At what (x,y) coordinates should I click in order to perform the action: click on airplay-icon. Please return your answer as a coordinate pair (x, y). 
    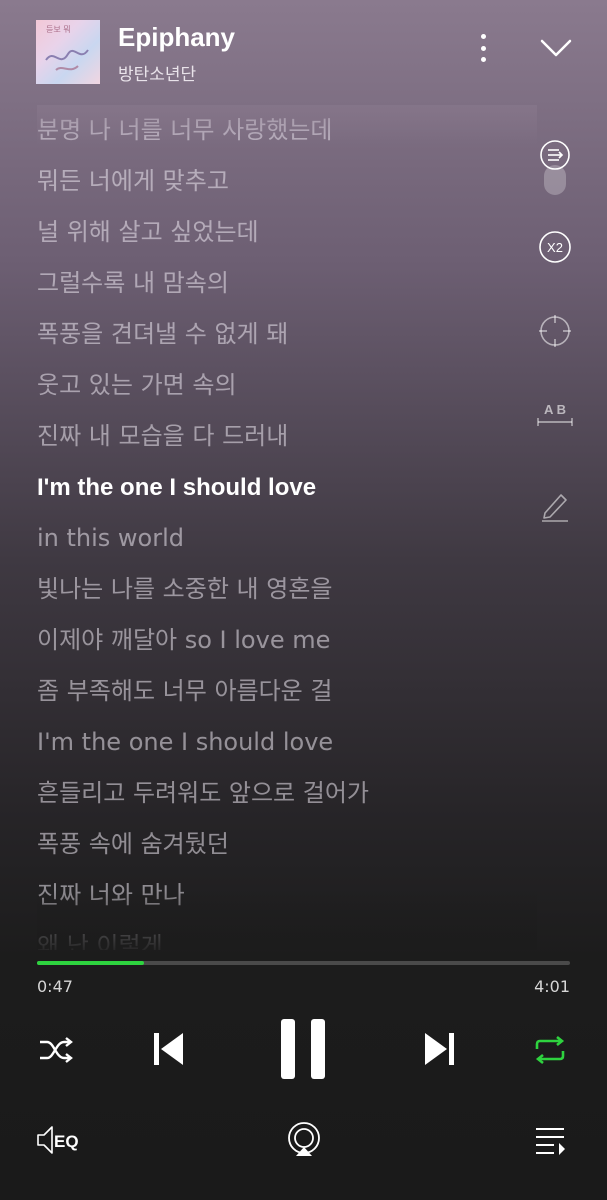
    Looking at the image, I should click on (304, 1139).